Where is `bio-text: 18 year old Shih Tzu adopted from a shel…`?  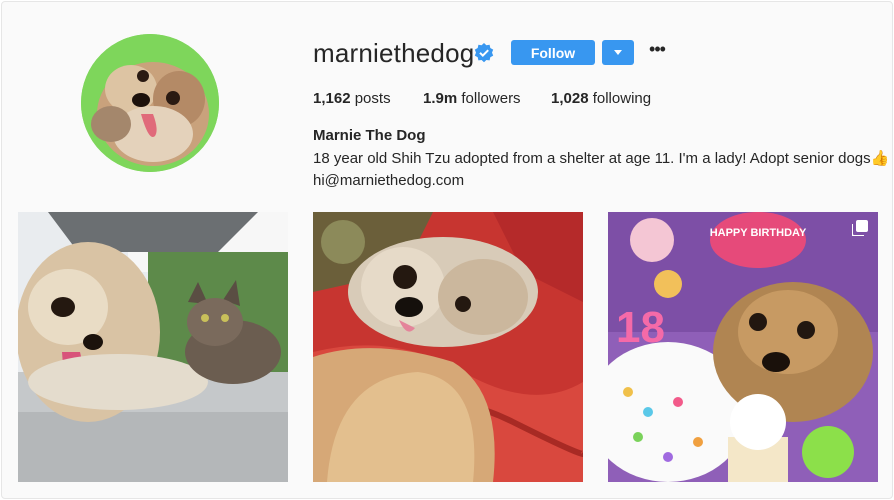
bio-text: 18 year old Shih Tzu adopted from a shel… is located at coordinates (601, 158).